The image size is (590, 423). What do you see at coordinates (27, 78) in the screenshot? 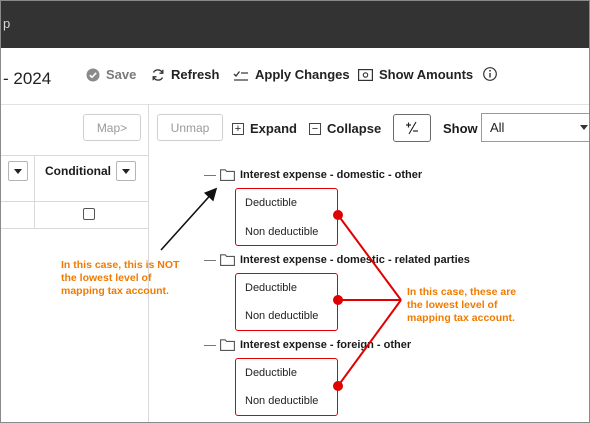
I see `period-title: - 2024` at bounding box center [27, 78].